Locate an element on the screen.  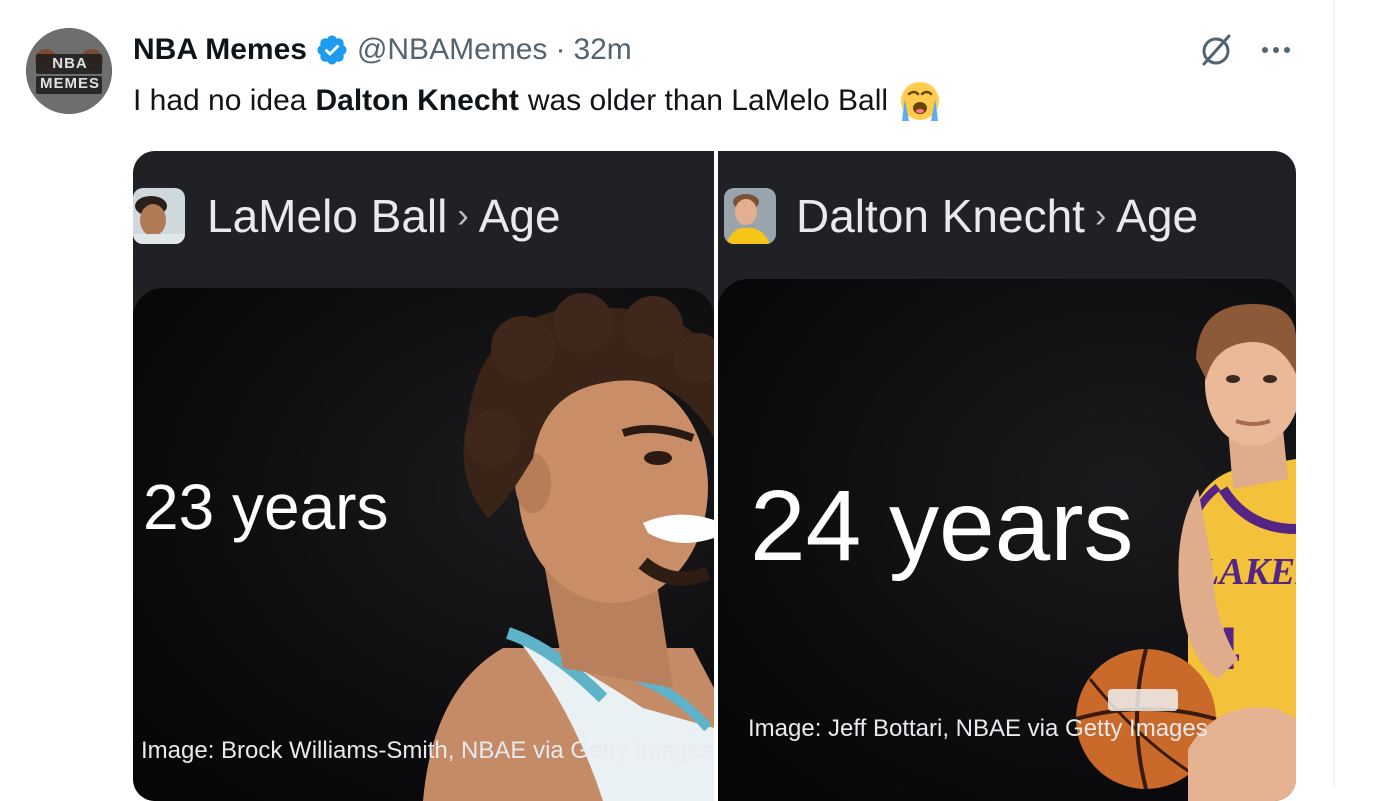
tweet-header: NBA Memes @NBAMemes · 32m is located at coordinates (382, 50).